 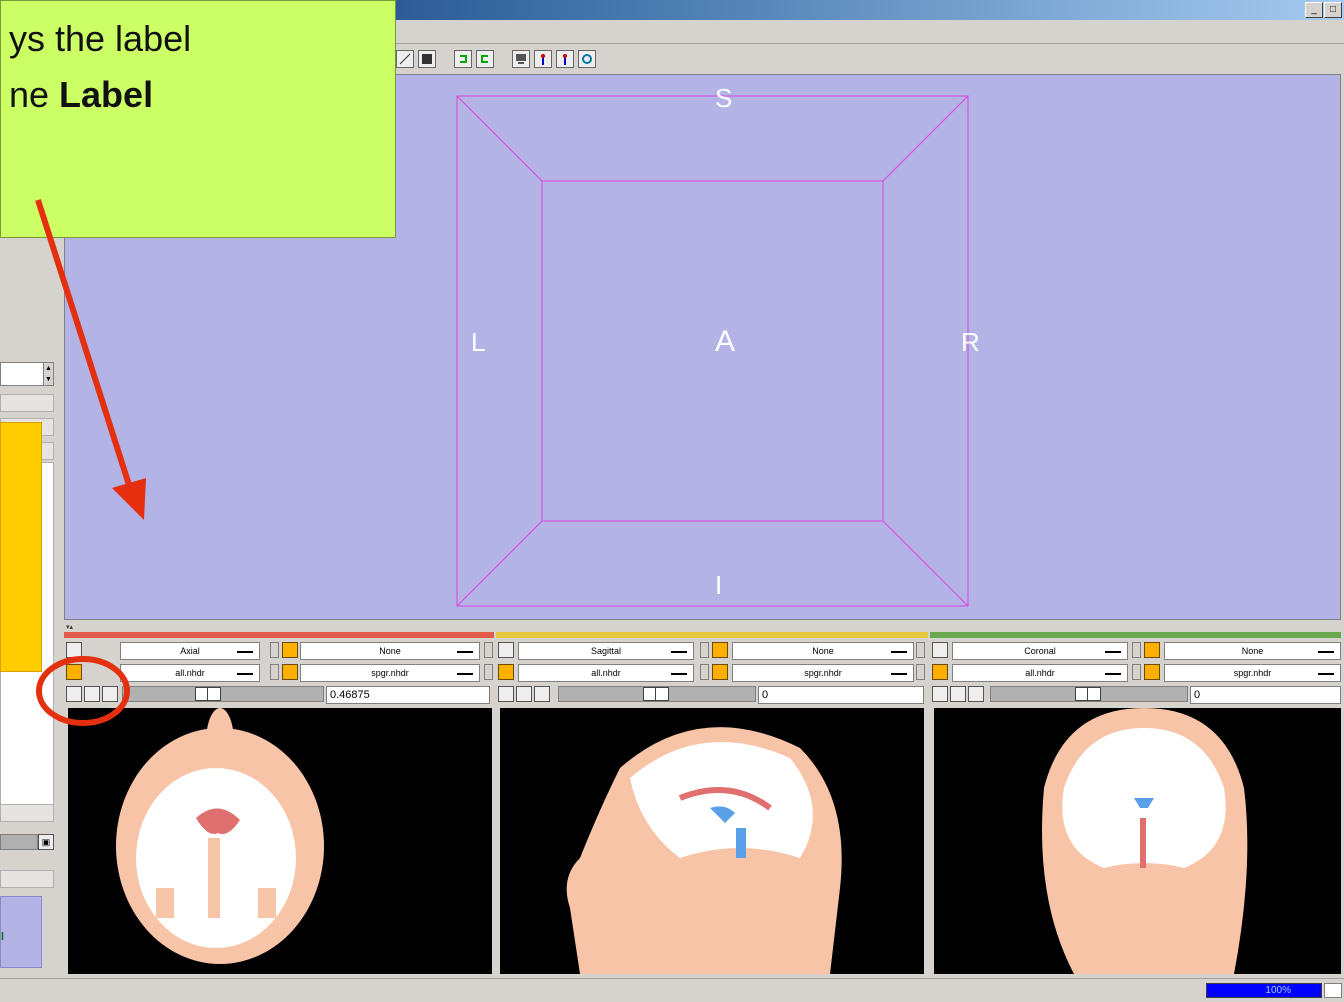 I want to click on toolbar, so click(x=496, y=59).